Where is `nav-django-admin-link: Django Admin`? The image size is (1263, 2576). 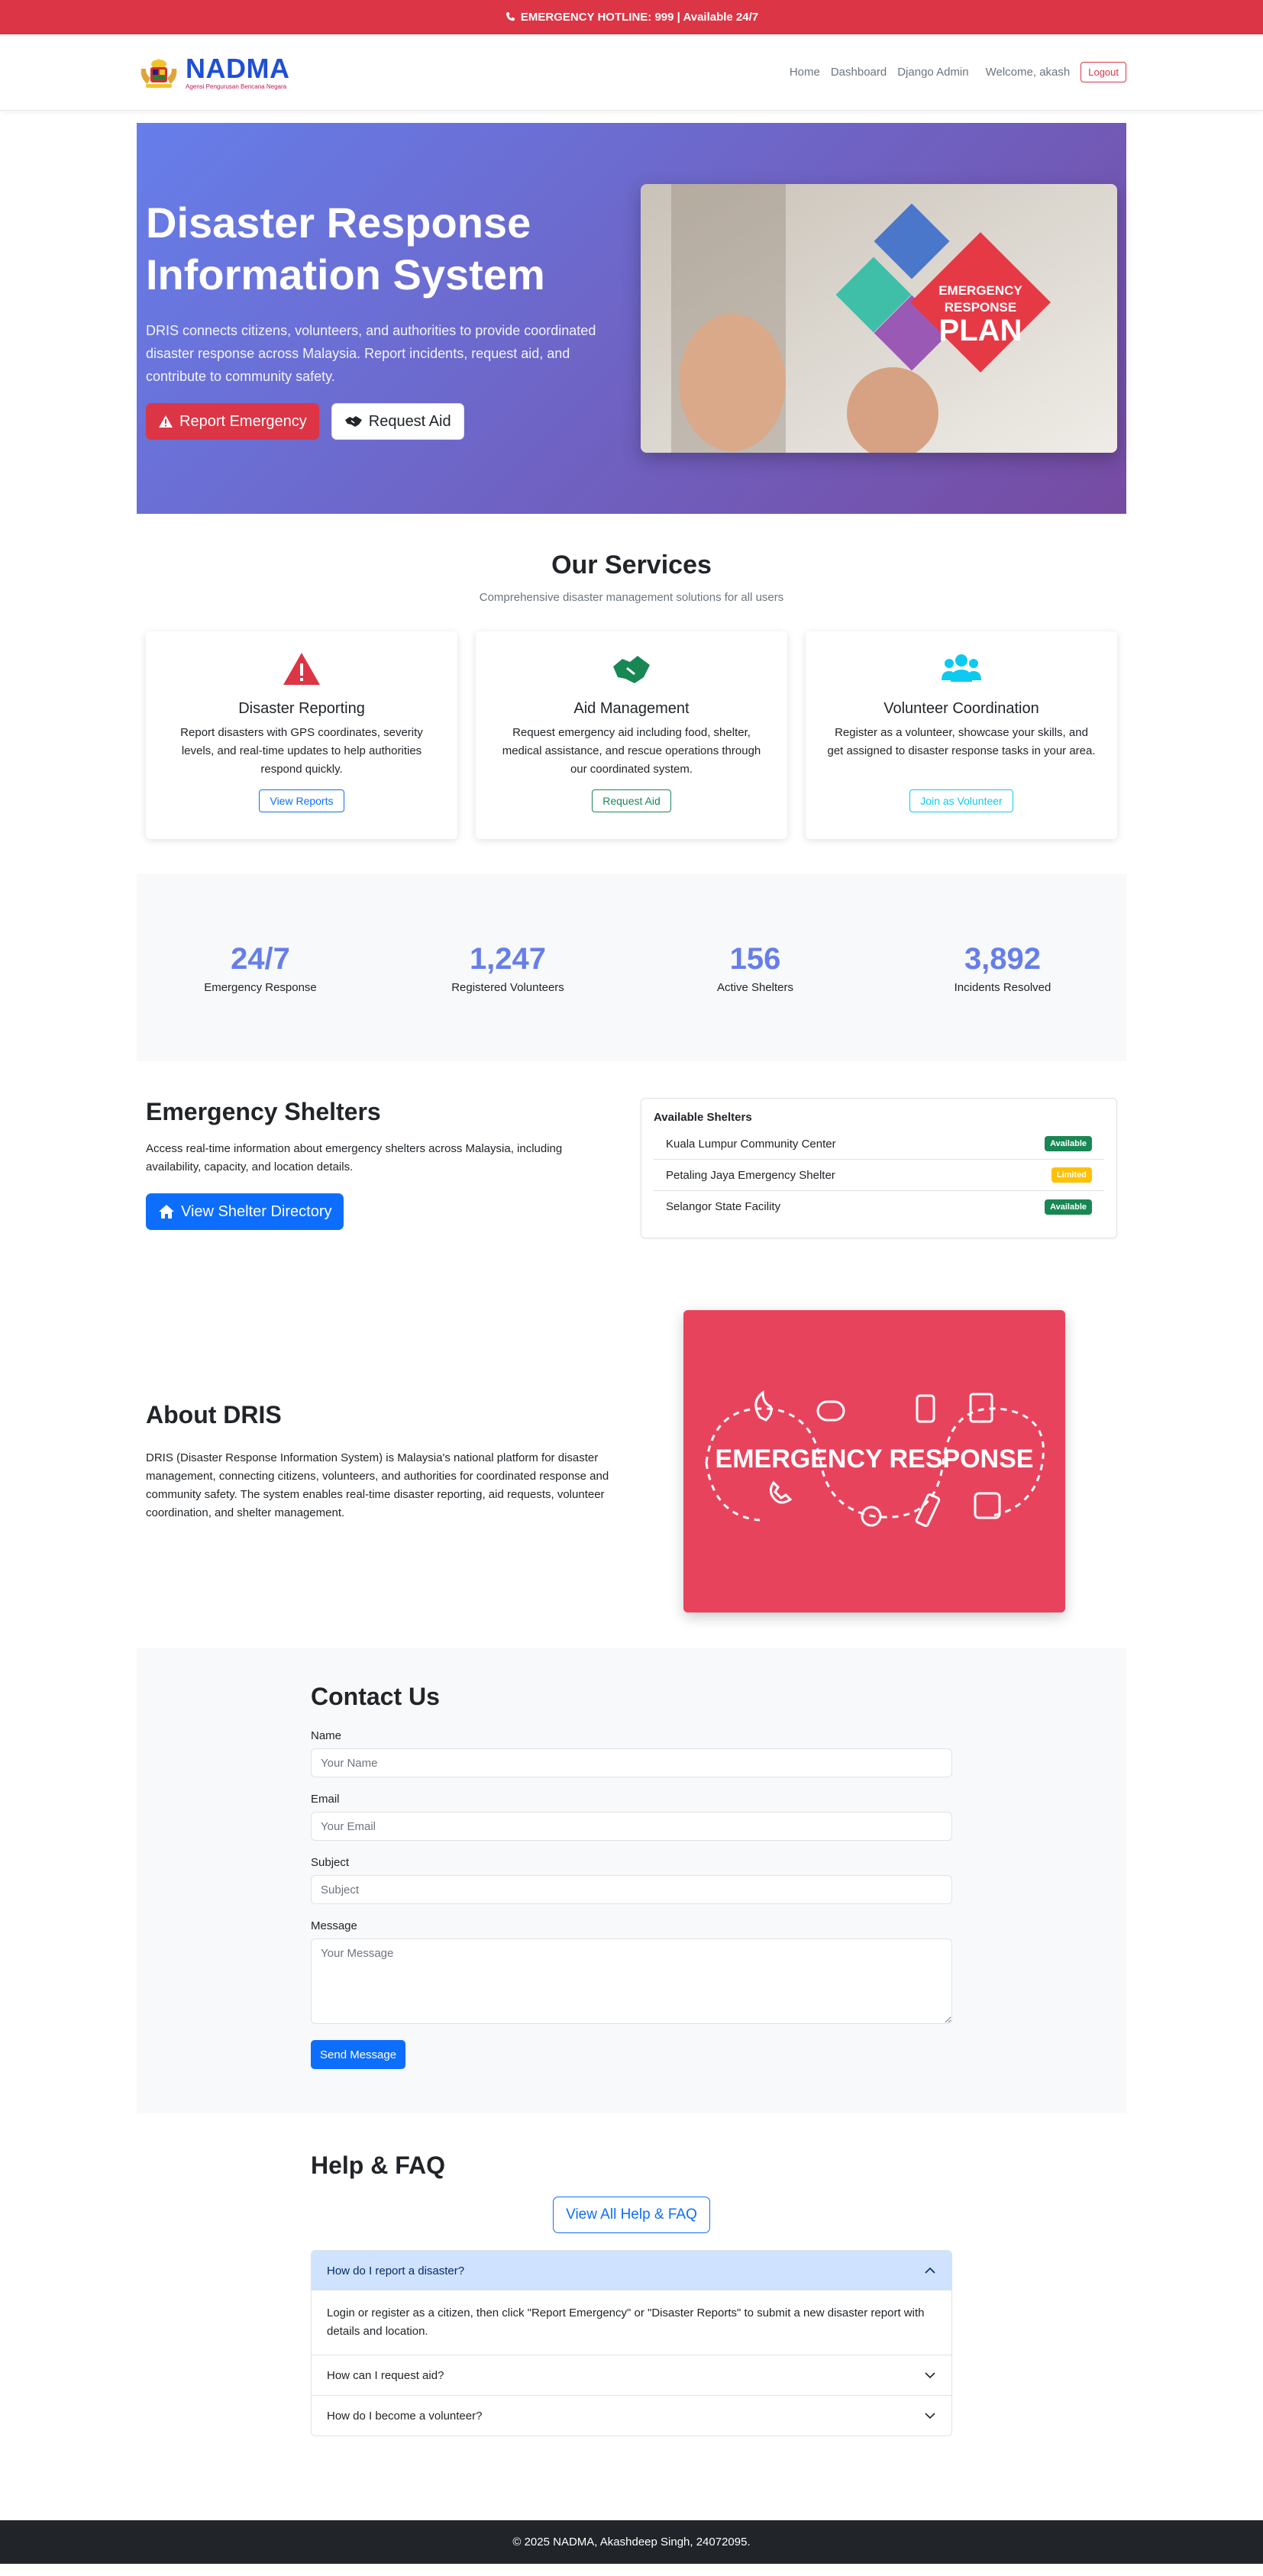 nav-django-admin-link: Django Admin is located at coordinates (933, 72).